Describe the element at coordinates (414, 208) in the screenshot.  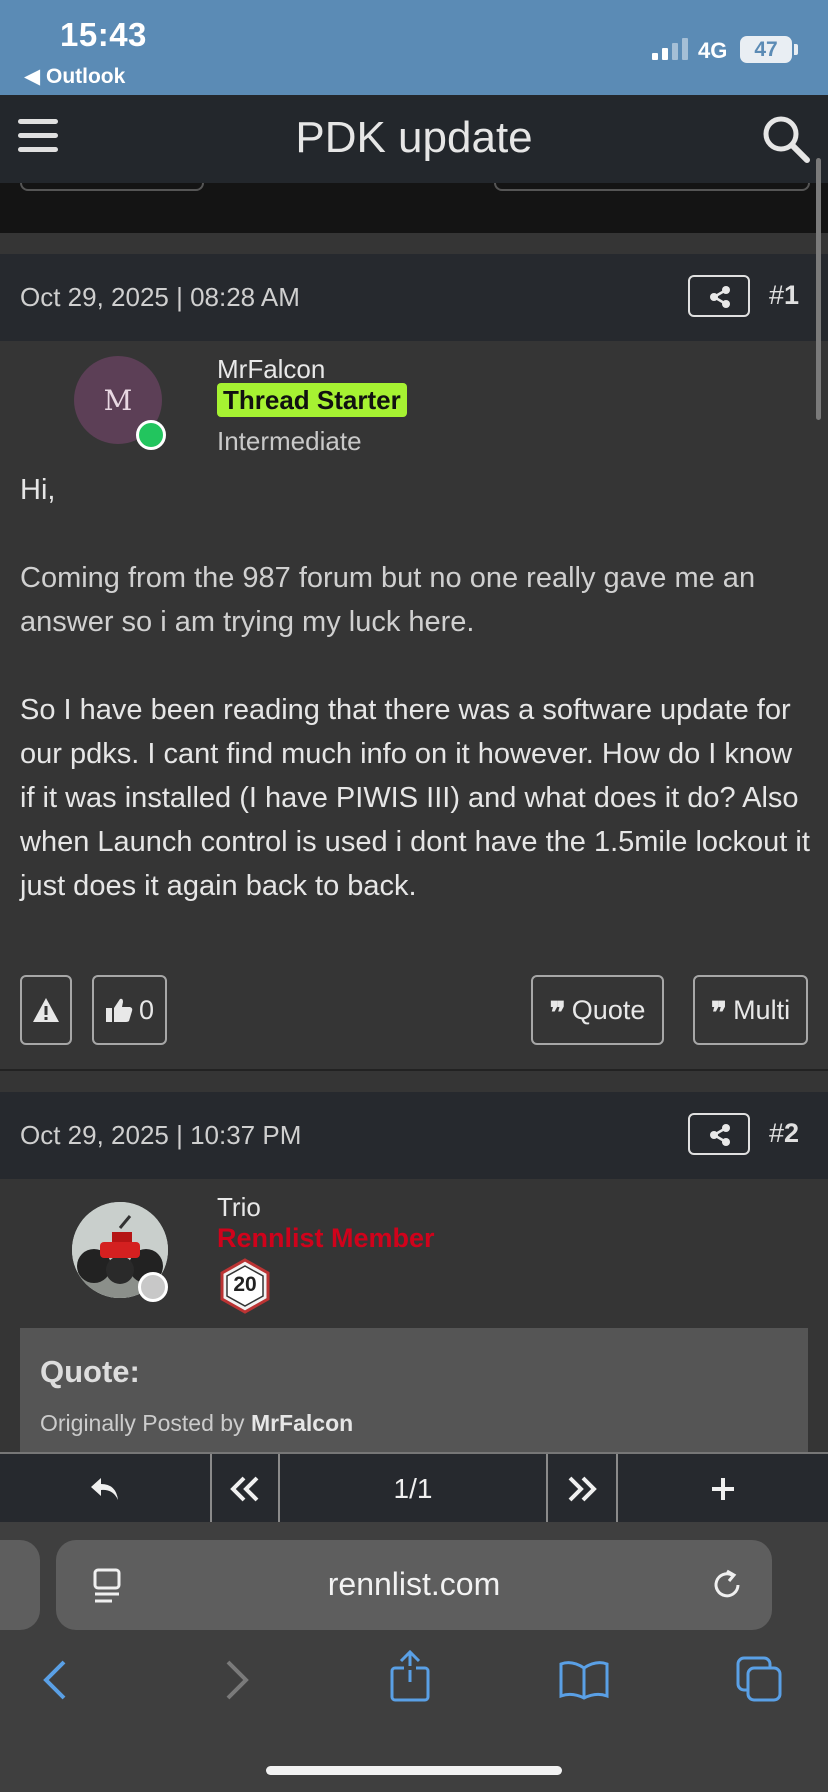
I see `toolbar-strip` at that location.